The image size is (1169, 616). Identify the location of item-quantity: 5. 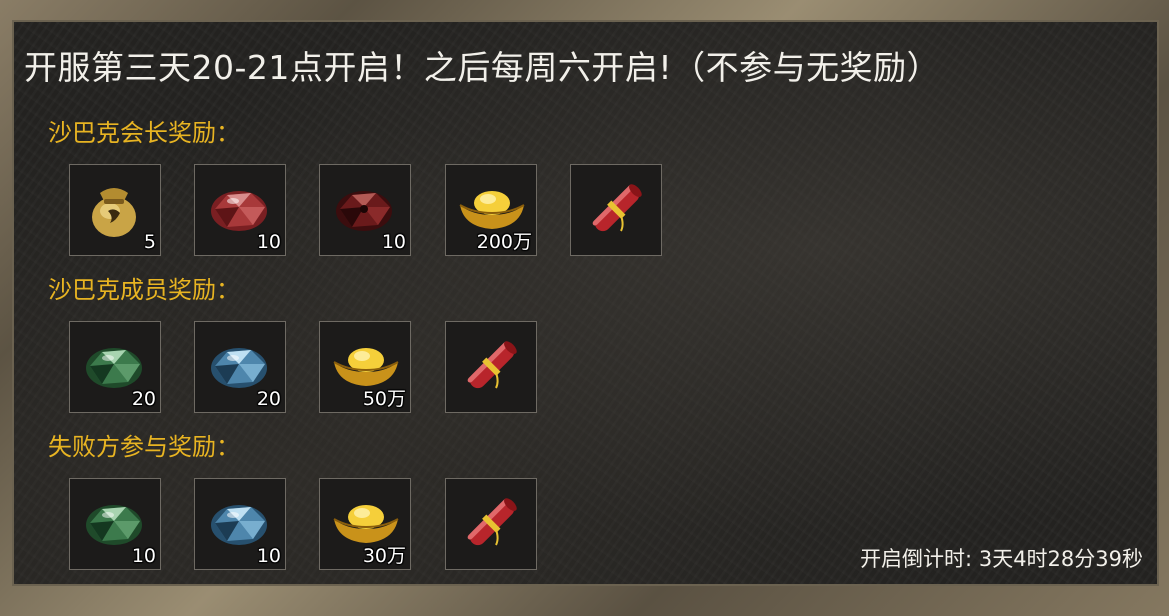
(149, 242).